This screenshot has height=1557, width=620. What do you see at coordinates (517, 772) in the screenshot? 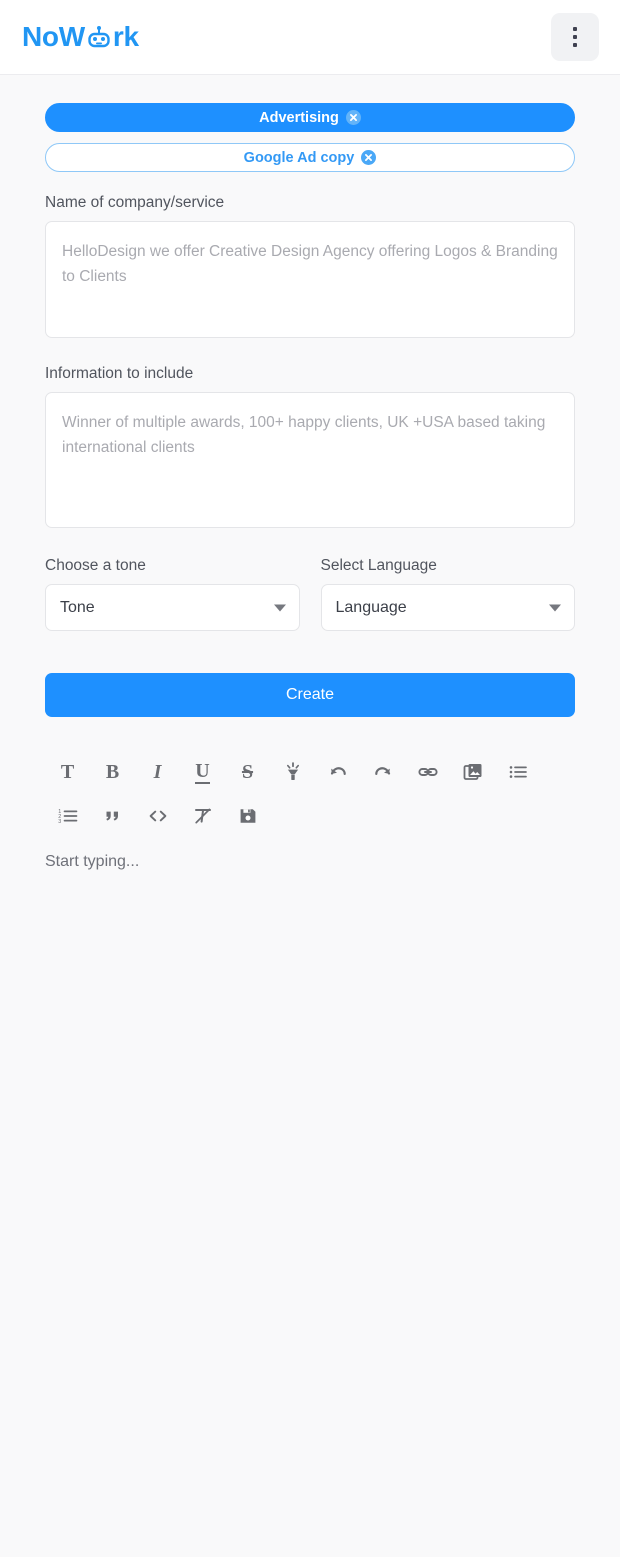
I see `bullet-list-icon` at bounding box center [517, 772].